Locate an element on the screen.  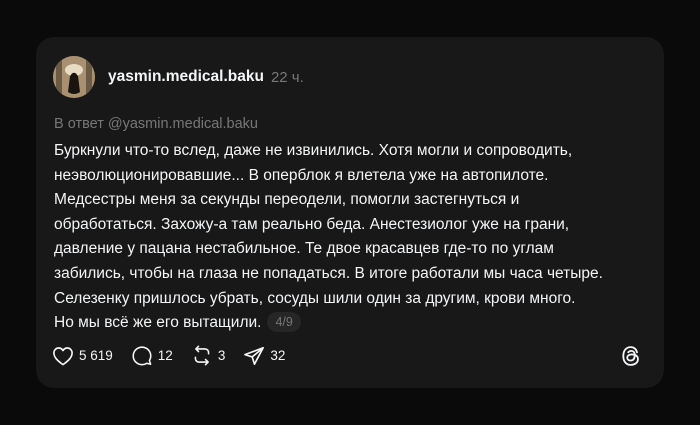
thread-pager-badge: 4/9 is located at coordinates (284, 322).